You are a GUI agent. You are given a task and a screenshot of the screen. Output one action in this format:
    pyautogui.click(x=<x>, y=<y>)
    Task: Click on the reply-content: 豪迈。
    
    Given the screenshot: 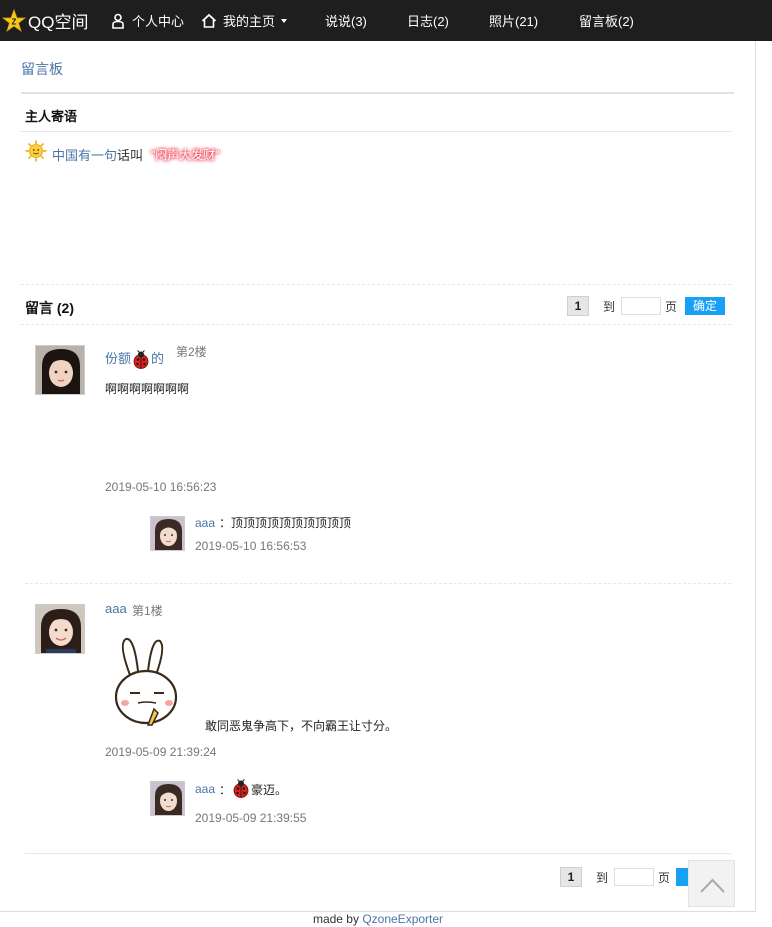 What is the action you would take?
    pyautogui.click(x=269, y=789)
    